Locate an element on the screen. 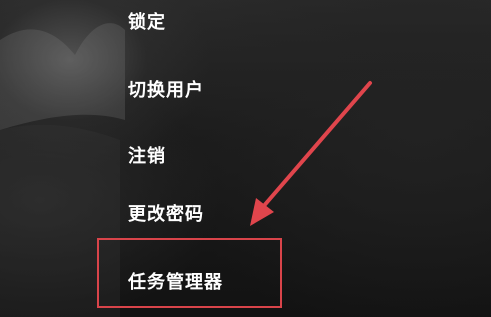  switch-user-option: 切换用户 is located at coordinates (166, 91).